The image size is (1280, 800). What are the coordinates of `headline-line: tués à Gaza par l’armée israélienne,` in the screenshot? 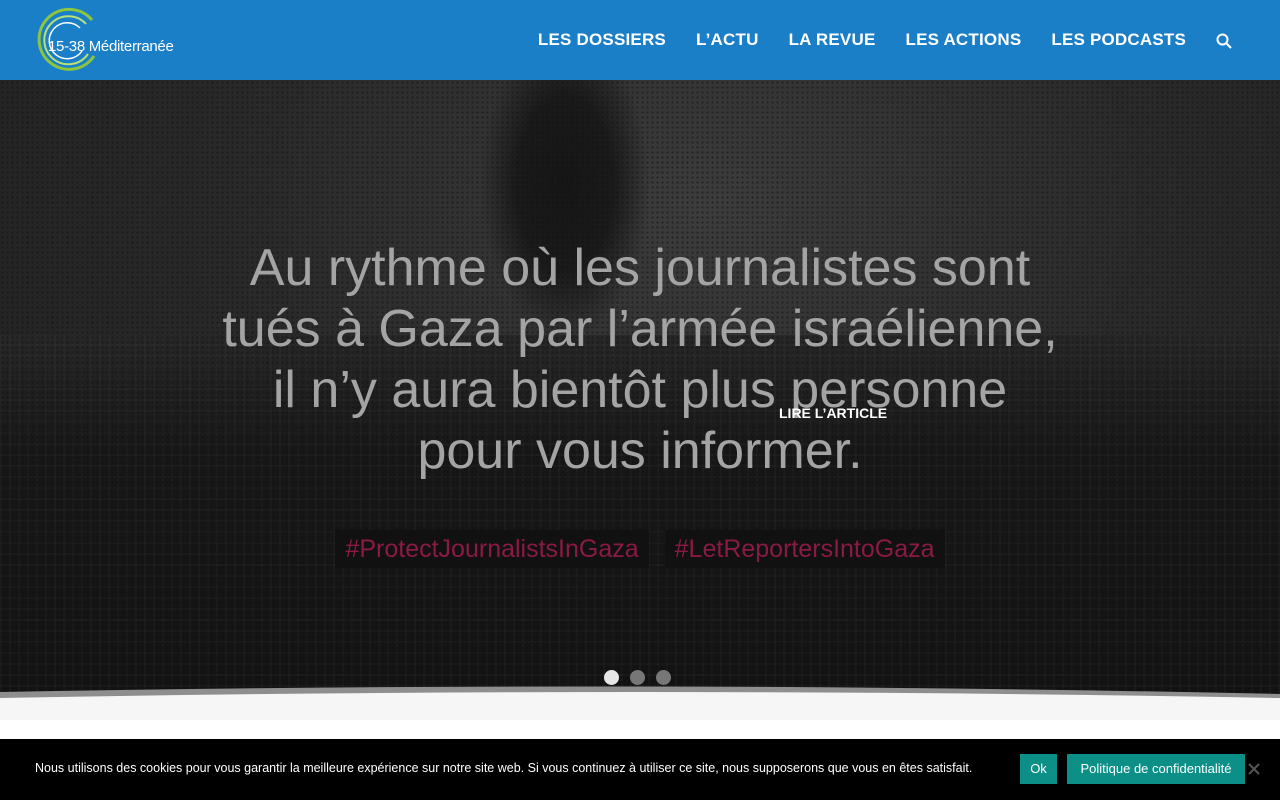 It's located at (640, 329).